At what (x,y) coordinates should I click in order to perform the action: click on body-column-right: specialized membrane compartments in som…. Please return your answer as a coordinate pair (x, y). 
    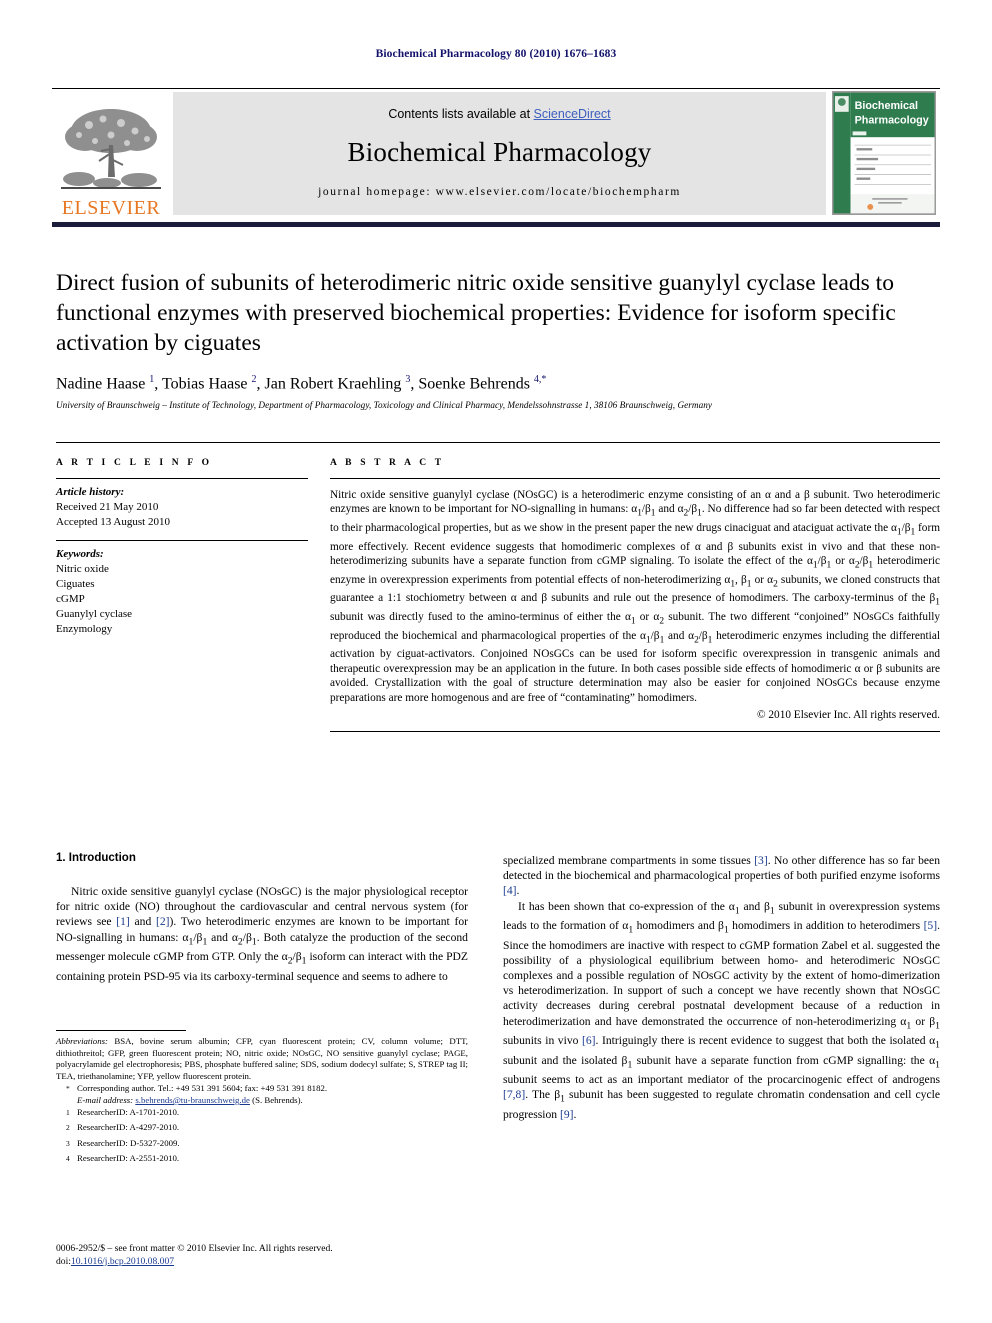
    Looking at the image, I should click on (721, 987).